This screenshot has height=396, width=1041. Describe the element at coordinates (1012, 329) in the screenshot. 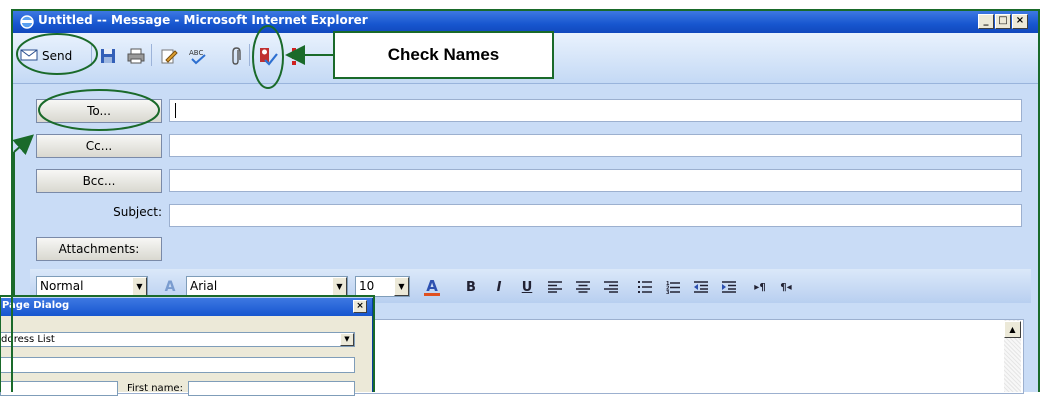

I see `scroll-up-icon: ▲` at that location.